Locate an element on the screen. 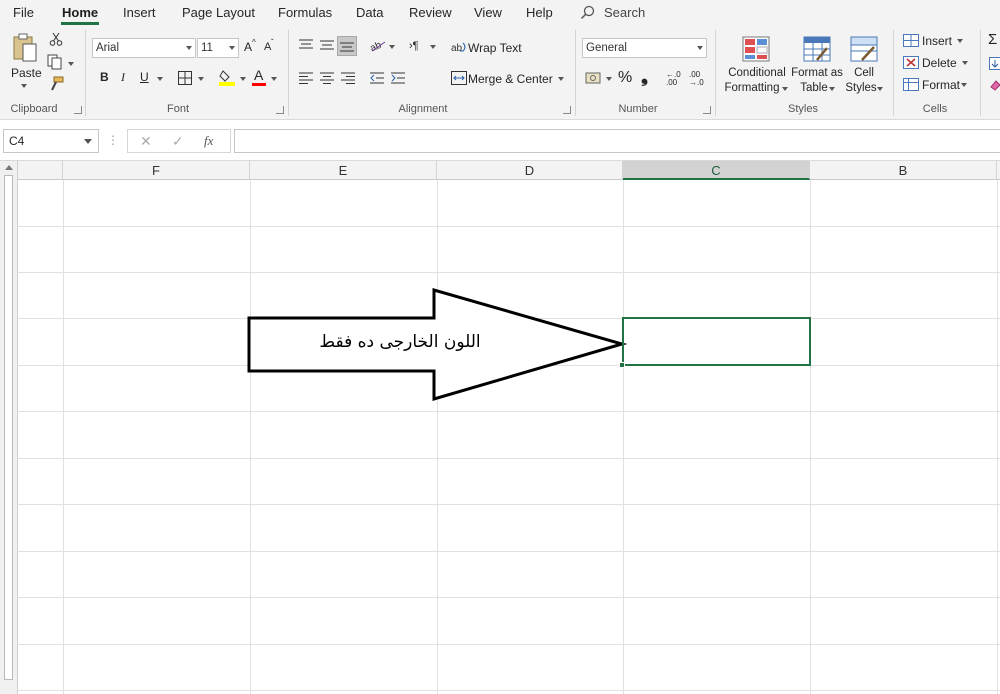 The height and width of the screenshot is (694, 1000). insert-cells-dropdown-icon is located at coordinates (960, 41).